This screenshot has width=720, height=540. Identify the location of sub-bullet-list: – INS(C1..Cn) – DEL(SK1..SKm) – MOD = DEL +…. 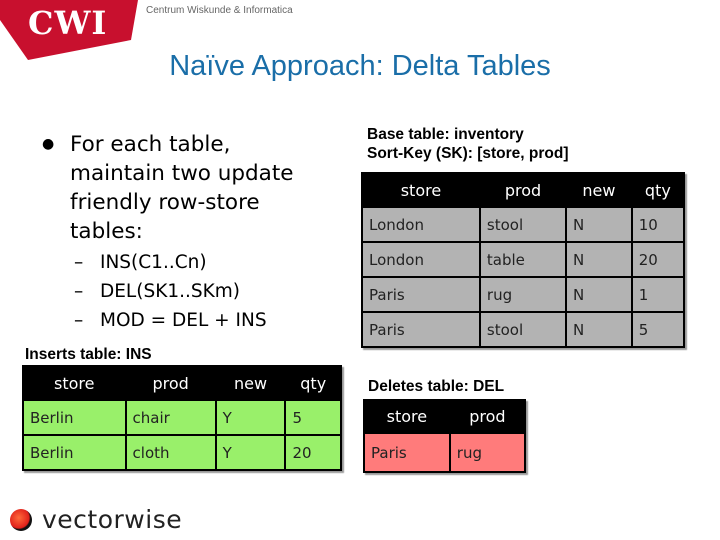
(170, 291).